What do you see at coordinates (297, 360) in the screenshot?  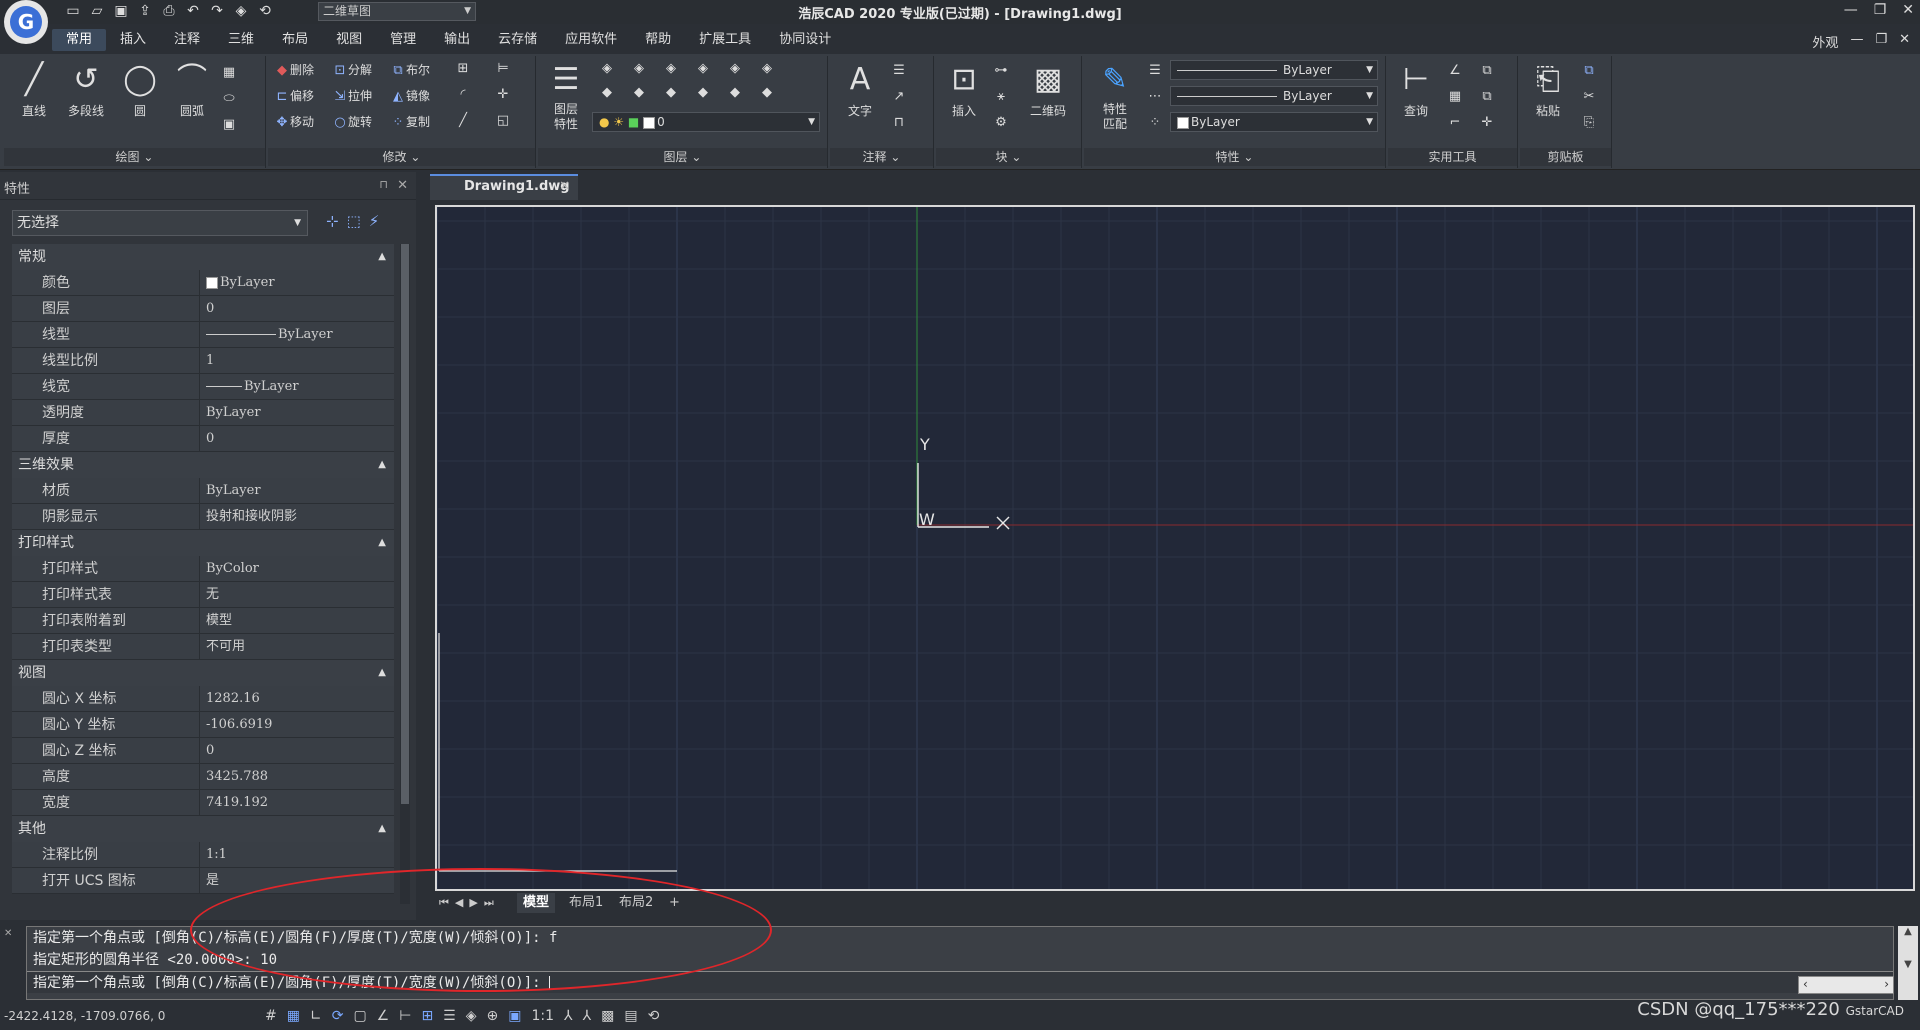 I see `property-value: 1` at bounding box center [297, 360].